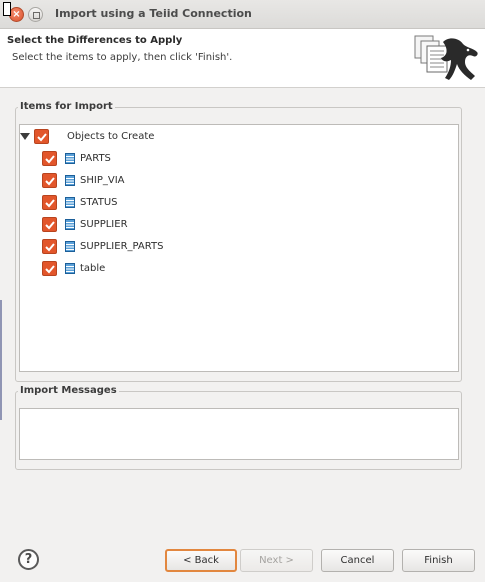 The height and width of the screenshot is (582, 485). Describe the element at coordinates (41, 136) in the screenshot. I see `checkbox-objects-to-create` at that location.